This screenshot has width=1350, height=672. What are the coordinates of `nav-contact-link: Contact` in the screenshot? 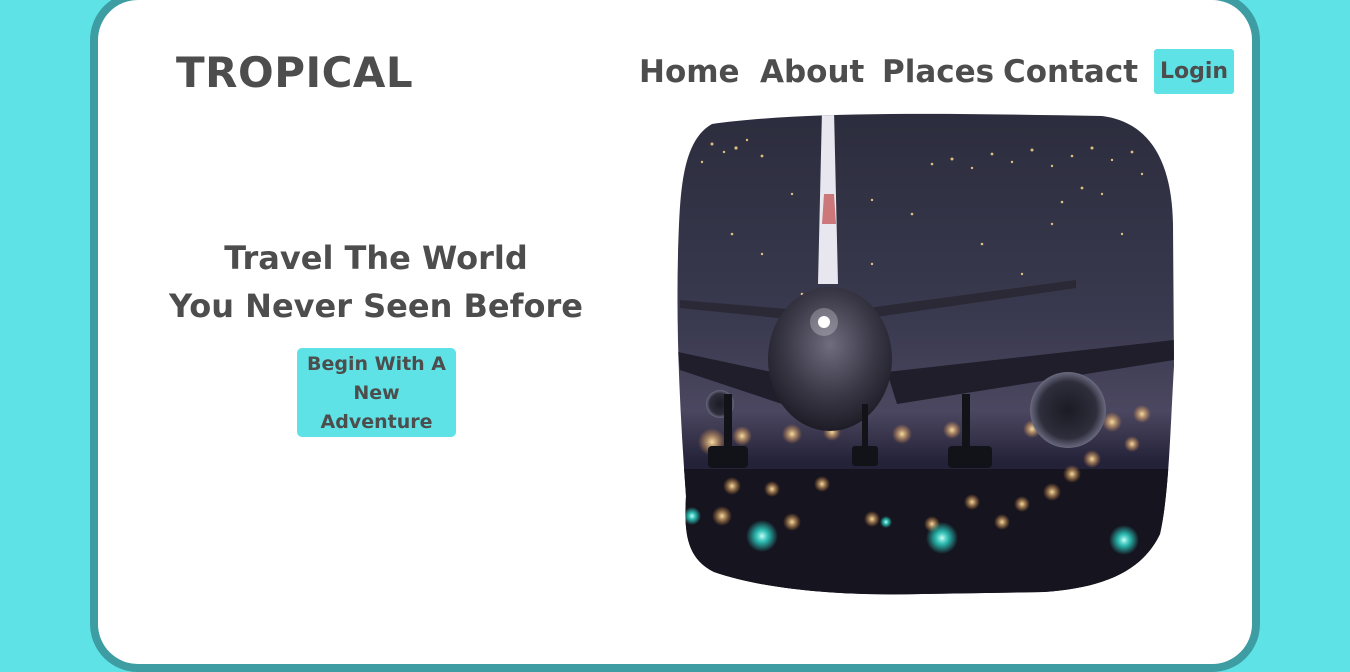 It's located at (1070, 72).